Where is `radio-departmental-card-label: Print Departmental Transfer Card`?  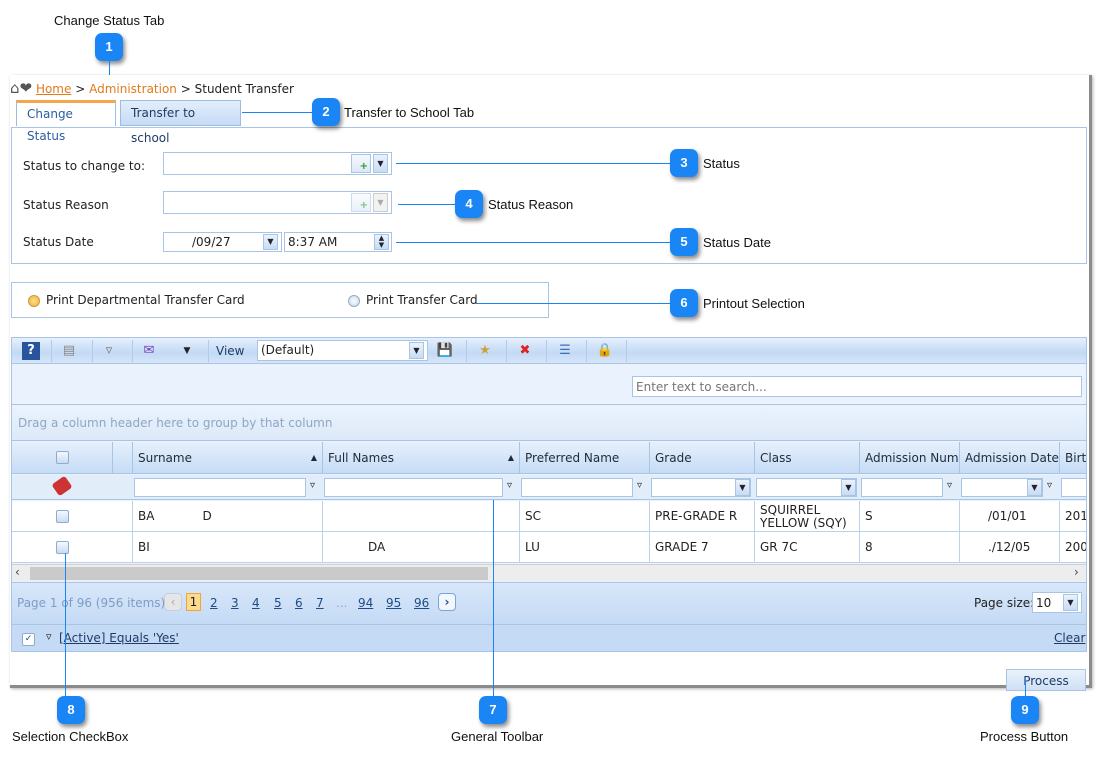
radio-departmental-card-label: Print Departmental Transfer Card is located at coordinates (145, 300).